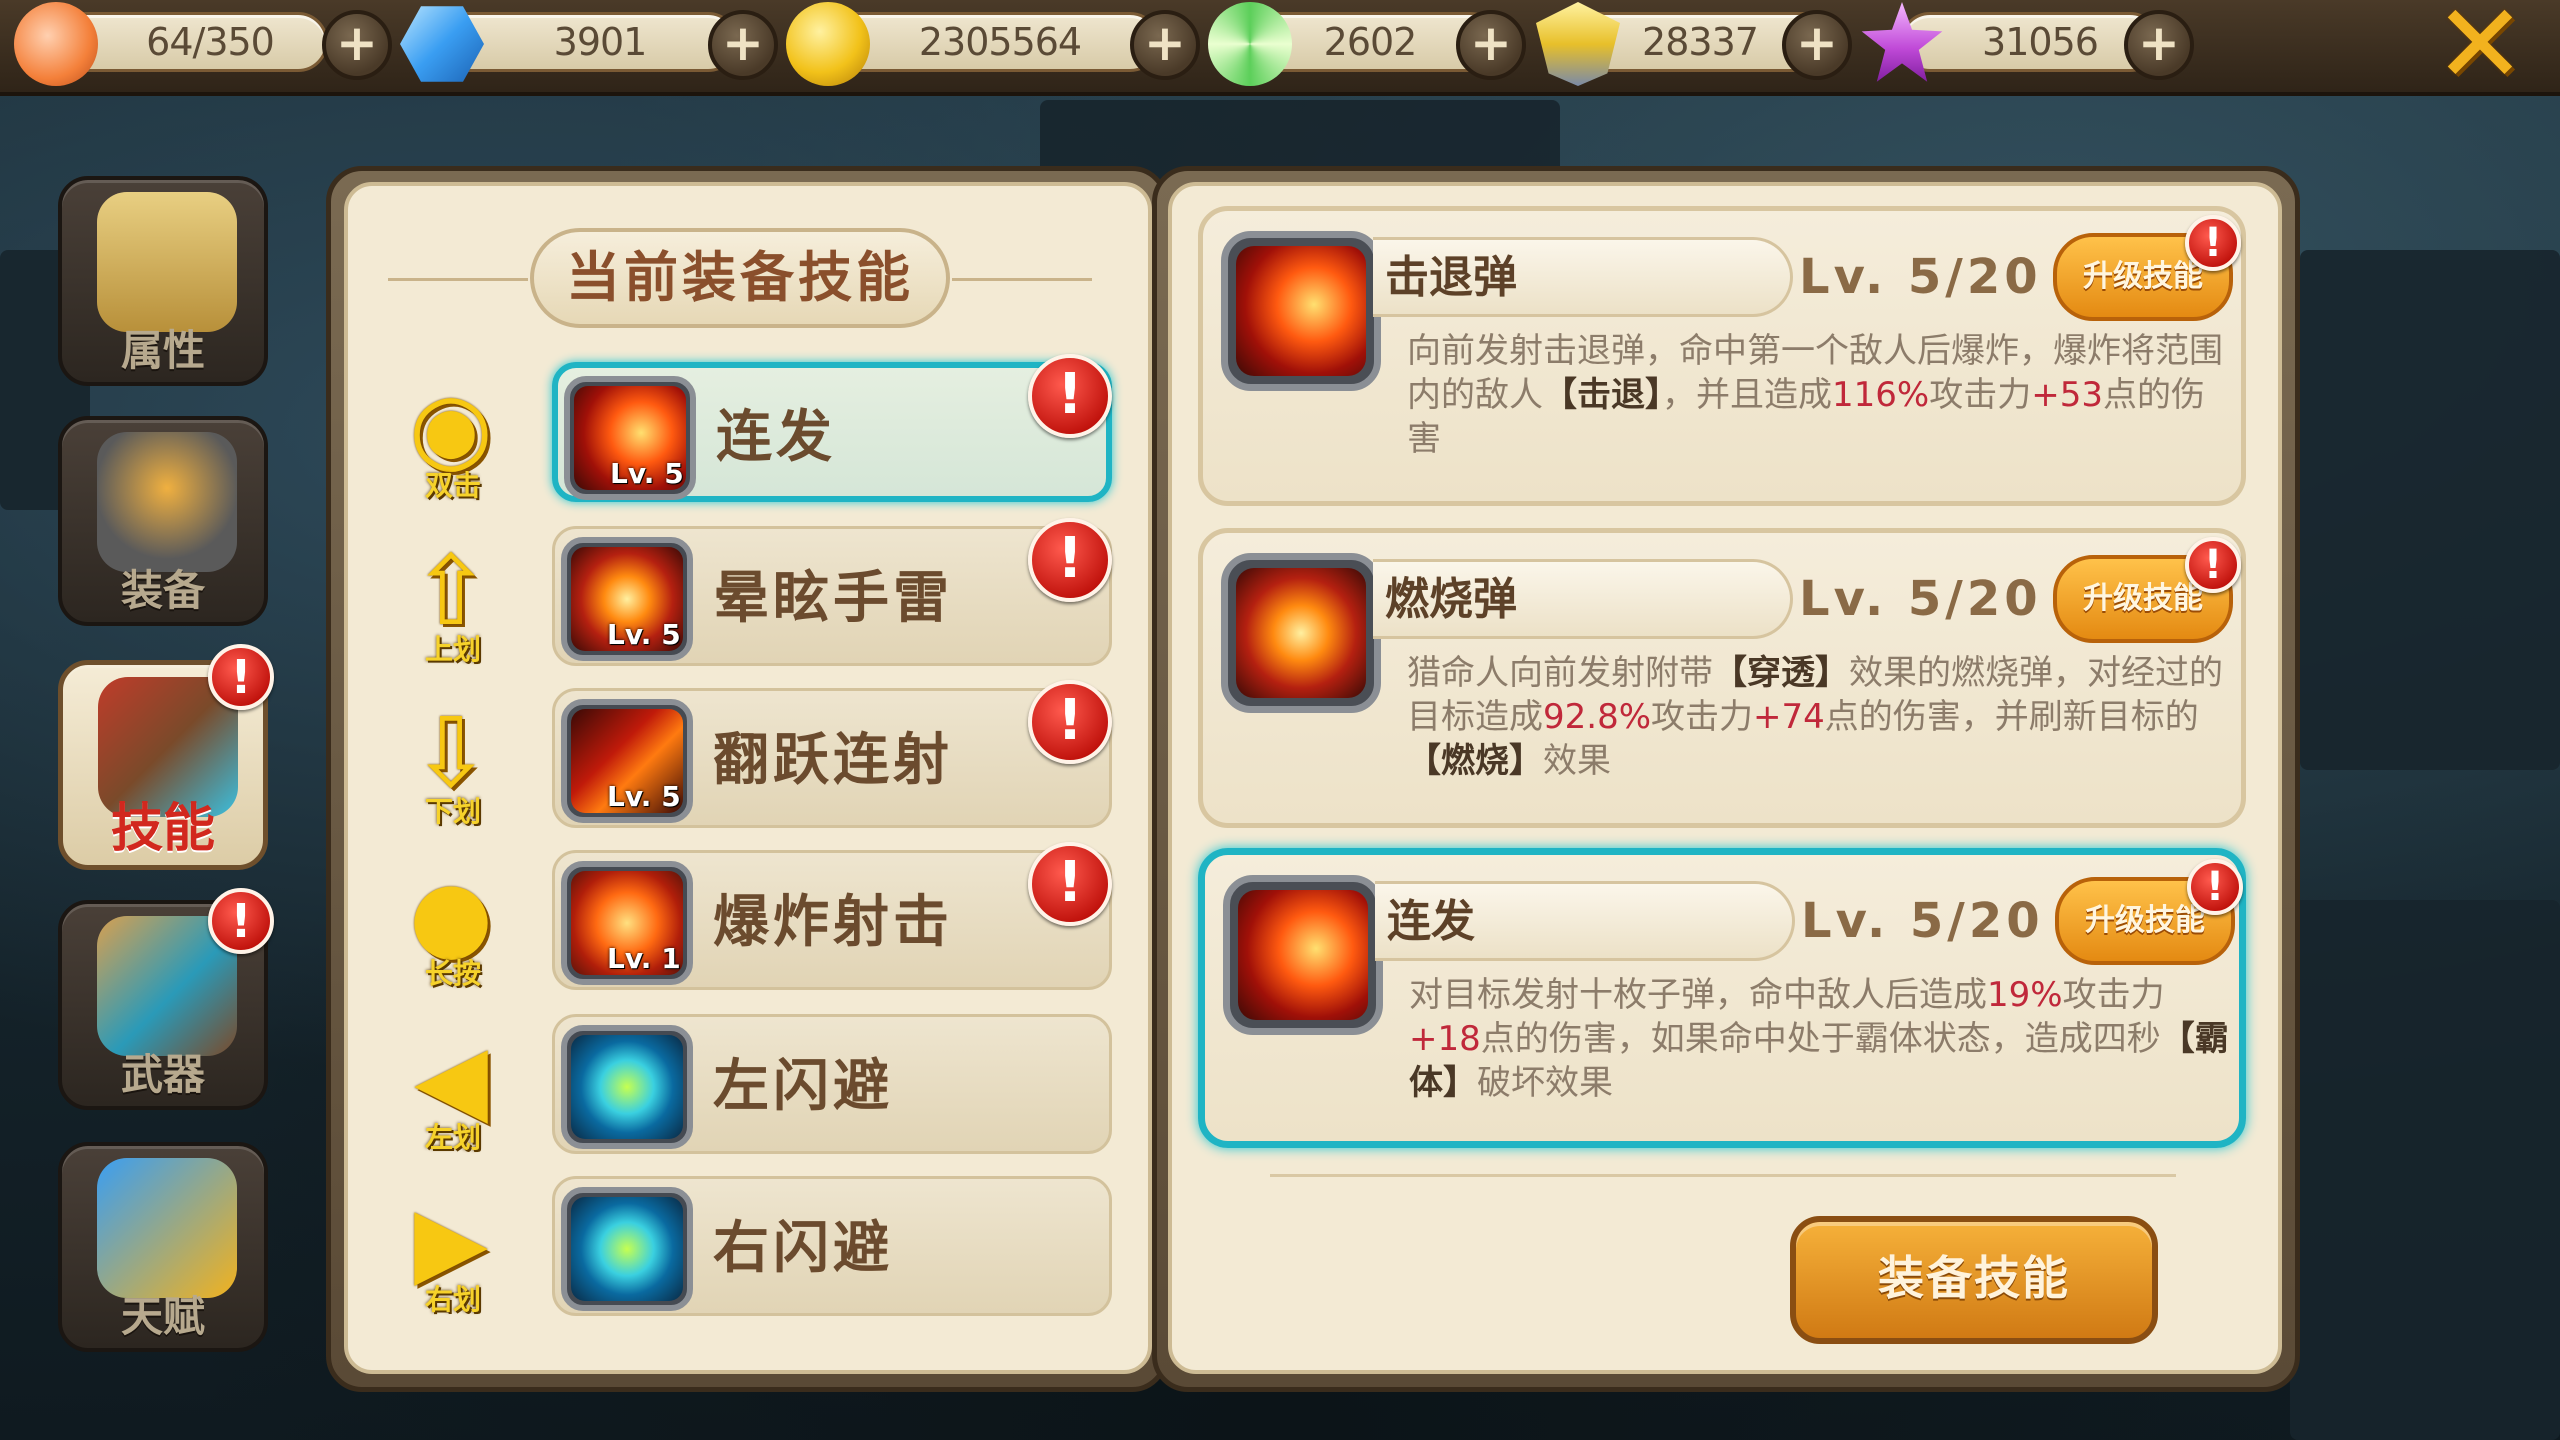 The image size is (2560, 1440). What do you see at coordinates (241, 677) in the screenshot?
I see `skills-alert-badge: !` at bounding box center [241, 677].